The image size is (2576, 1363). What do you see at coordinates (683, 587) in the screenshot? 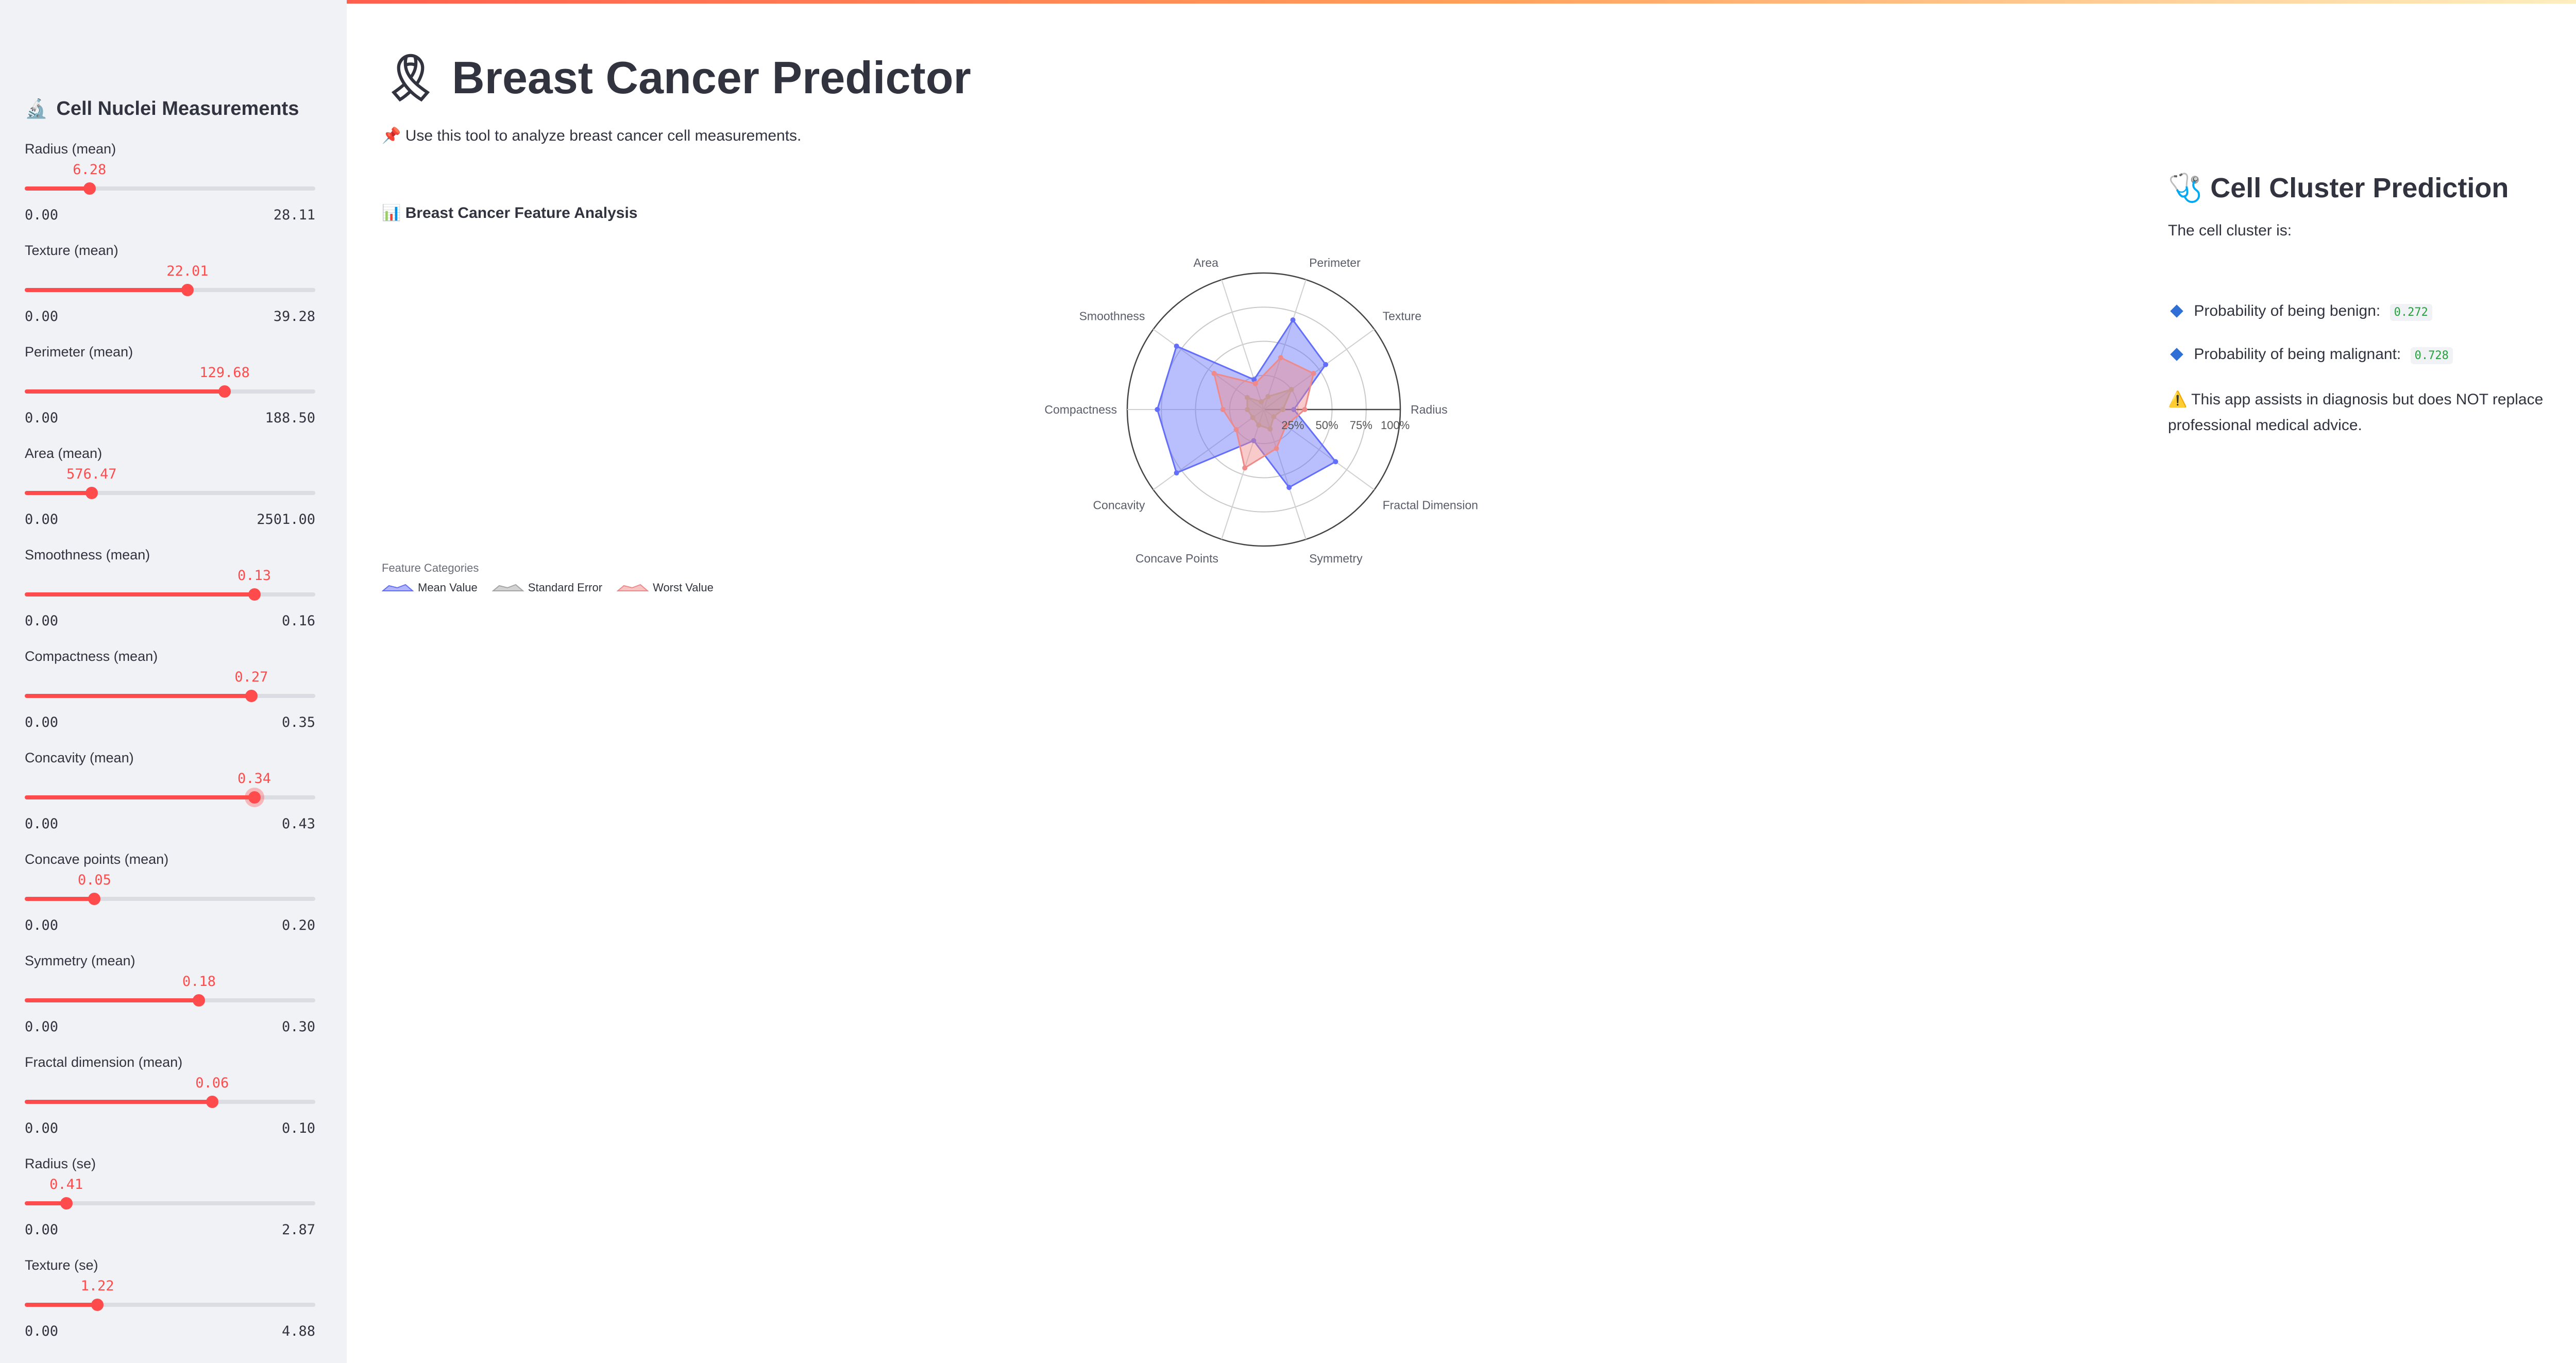
I see `legend-label: Worst Value` at bounding box center [683, 587].